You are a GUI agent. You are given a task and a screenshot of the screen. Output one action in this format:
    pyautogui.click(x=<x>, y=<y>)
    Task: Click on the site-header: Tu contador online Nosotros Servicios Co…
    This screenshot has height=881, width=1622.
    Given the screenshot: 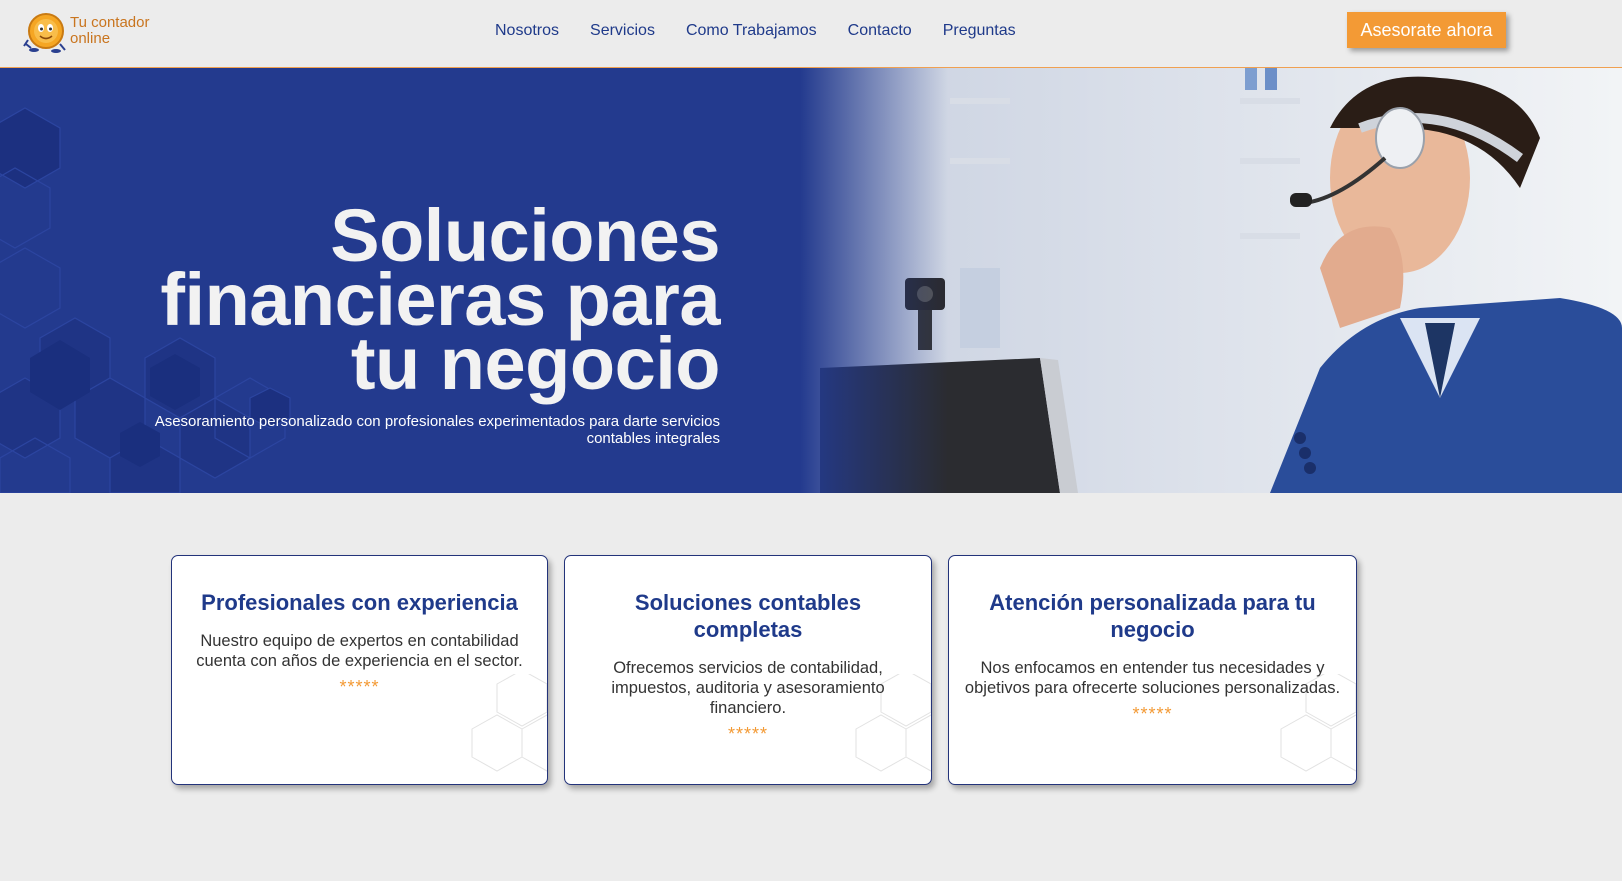 What is the action you would take?
    pyautogui.click(x=811, y=34)
    